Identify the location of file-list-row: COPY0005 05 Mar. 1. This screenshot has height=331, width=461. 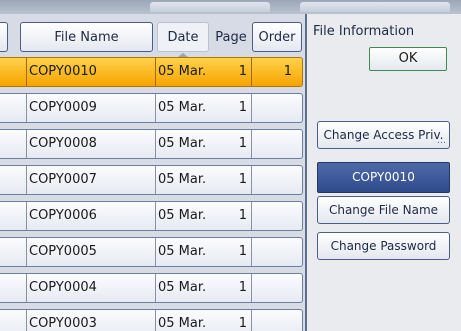
(151, 252).